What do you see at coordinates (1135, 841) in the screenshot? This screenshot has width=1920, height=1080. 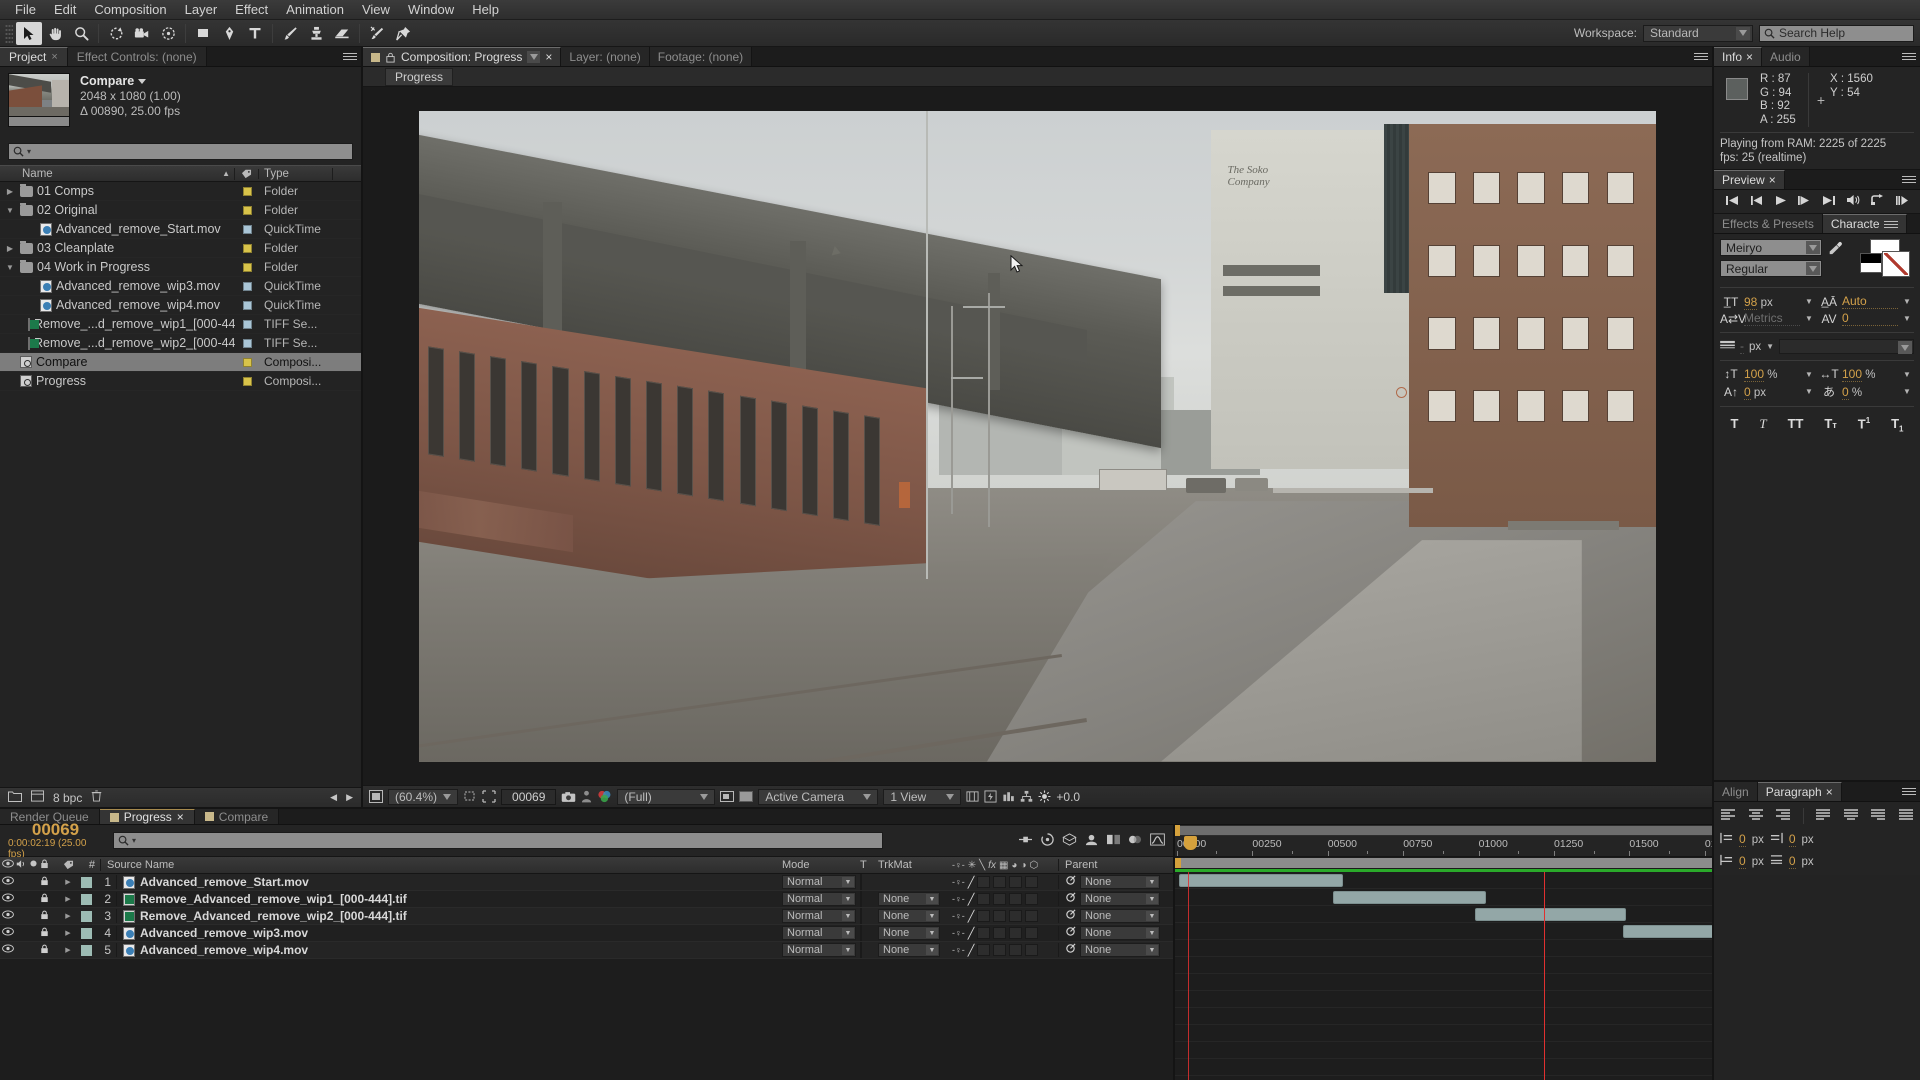 I see `enable-motion-blur-icon` at bounding box center [1135, 841].